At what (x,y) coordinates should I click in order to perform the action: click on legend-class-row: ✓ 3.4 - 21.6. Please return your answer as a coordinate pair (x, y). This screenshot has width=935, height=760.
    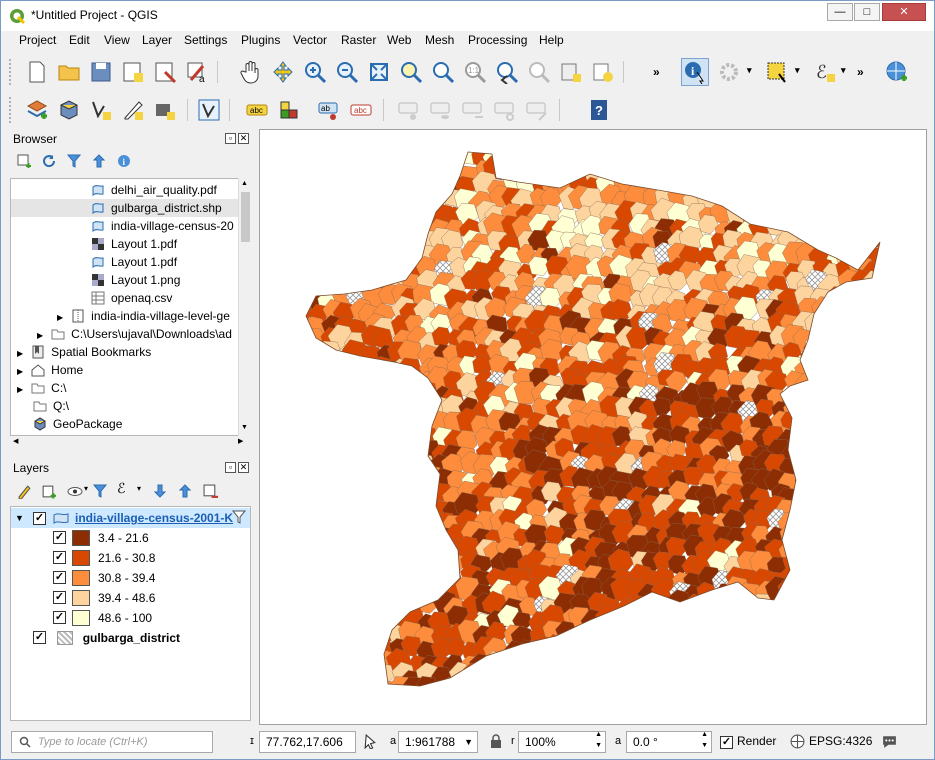
    Looking at the image, I should click on (101, 538).